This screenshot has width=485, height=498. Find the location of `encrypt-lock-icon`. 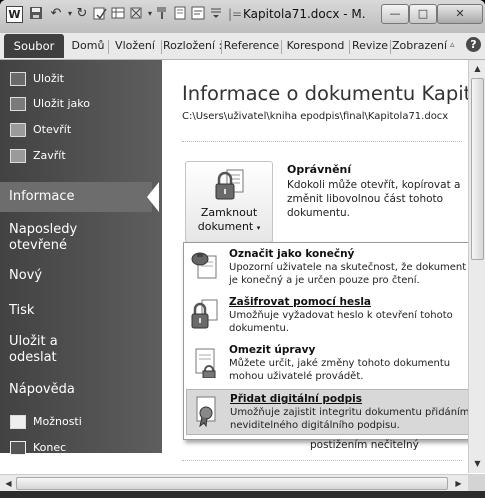

encrypt-lock-icon is located at coordinates (205, 314).